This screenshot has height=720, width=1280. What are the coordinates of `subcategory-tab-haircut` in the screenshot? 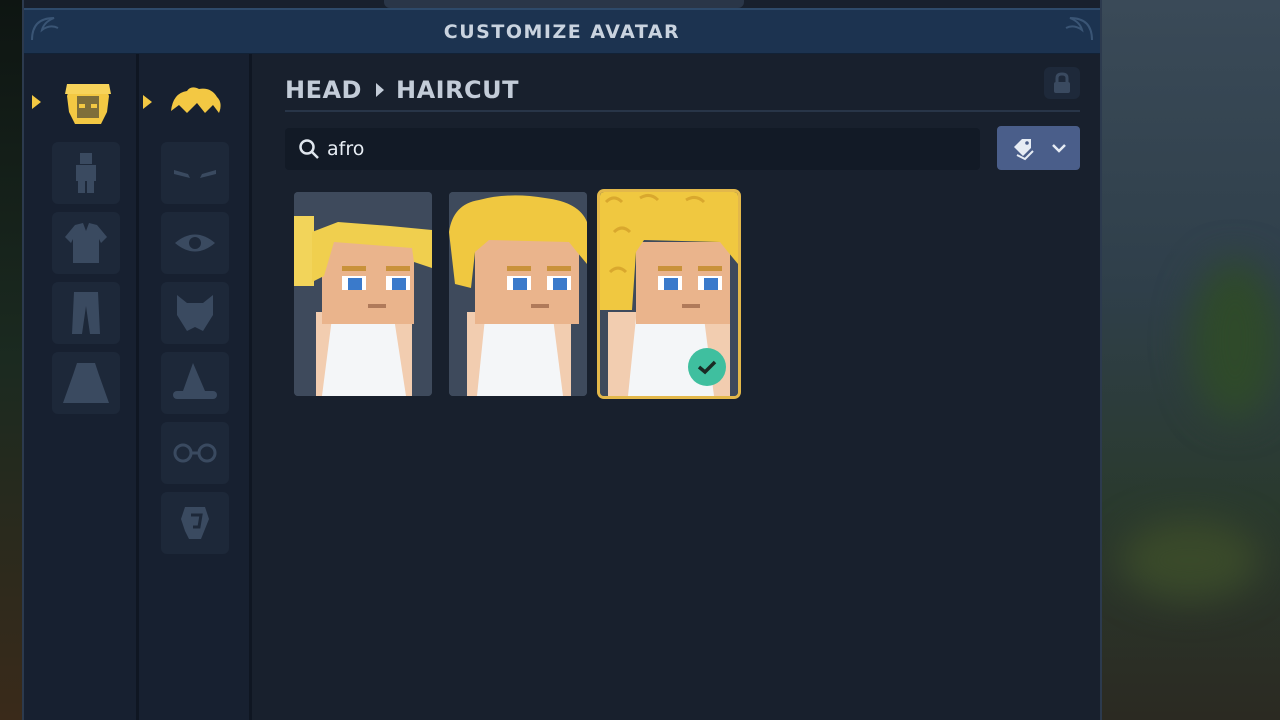 It's located at (195, 103).